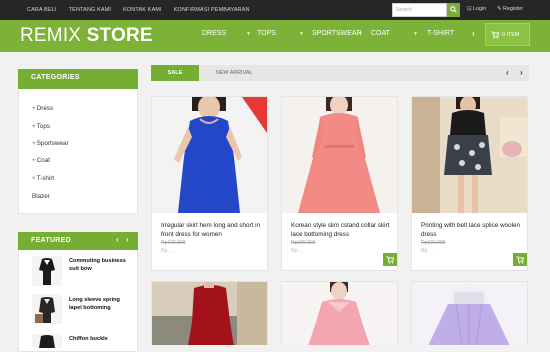  What do you see at coordinates (142, 10) in the screenshot?
I see `top-nav-kontak-kami: KONTAK KAMI` at bounding box center [142, 10].